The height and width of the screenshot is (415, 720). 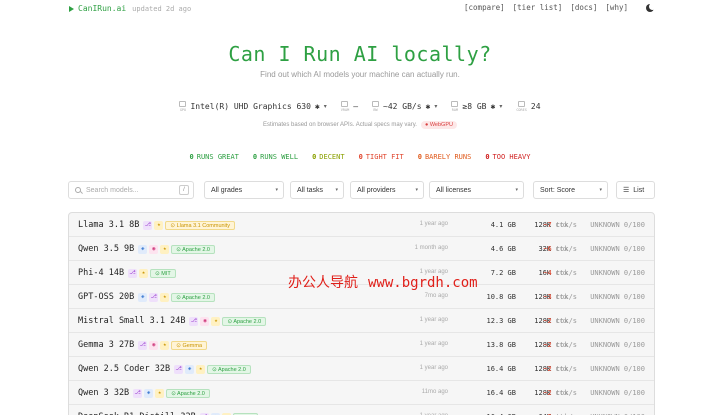 I want to click on updated-label: updated 2d ago, so click(x=162, y=8).